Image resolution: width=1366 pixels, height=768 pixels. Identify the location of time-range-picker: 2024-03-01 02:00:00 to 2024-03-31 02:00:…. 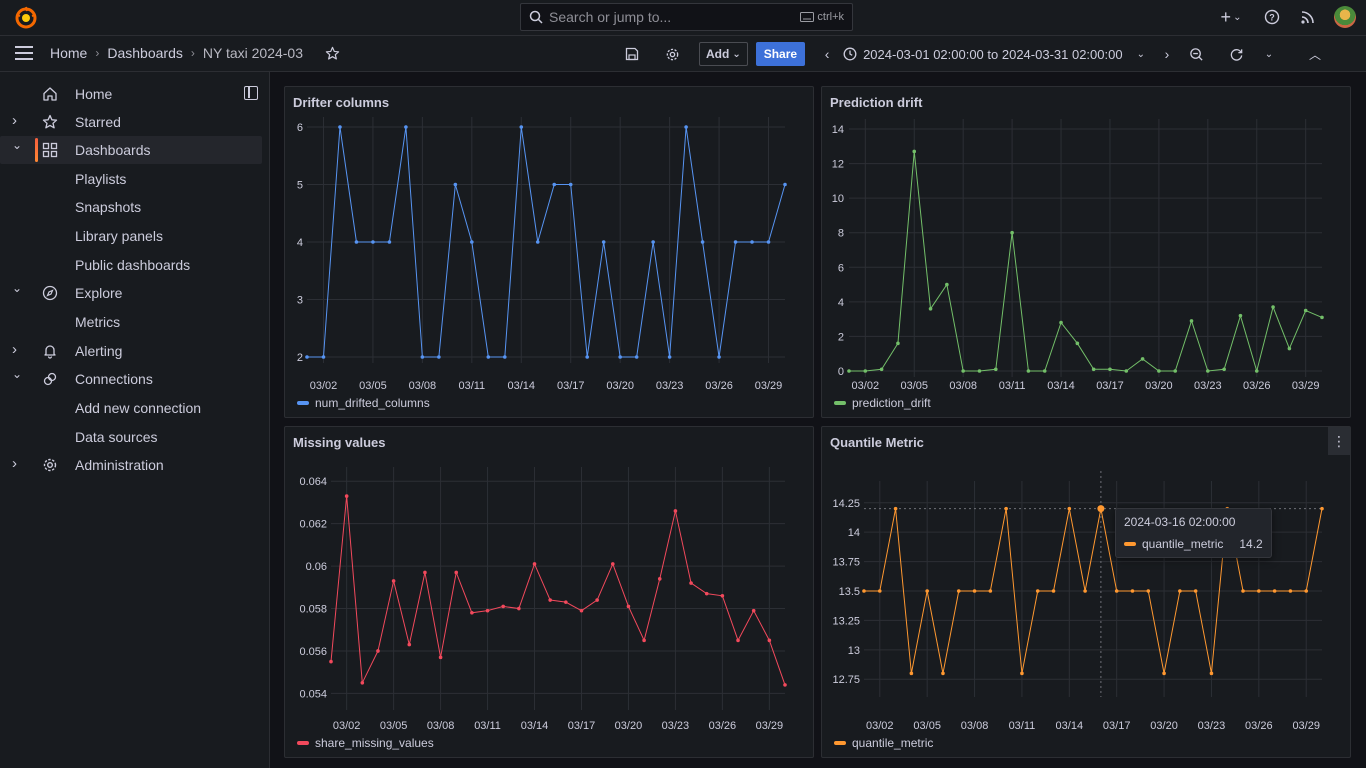
(994, 54).